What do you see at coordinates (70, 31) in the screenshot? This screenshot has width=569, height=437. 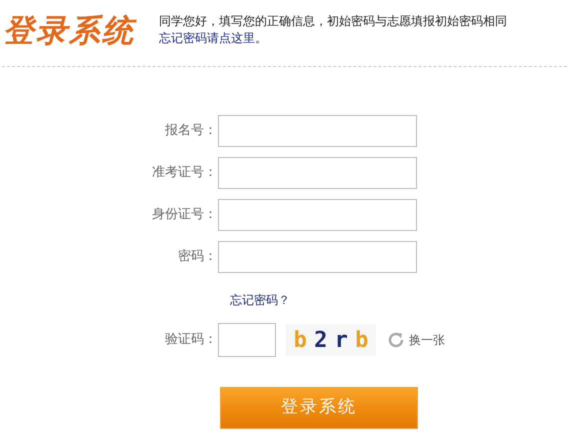 I see `page-title: 登录系统` at bounding box center [70, 31].